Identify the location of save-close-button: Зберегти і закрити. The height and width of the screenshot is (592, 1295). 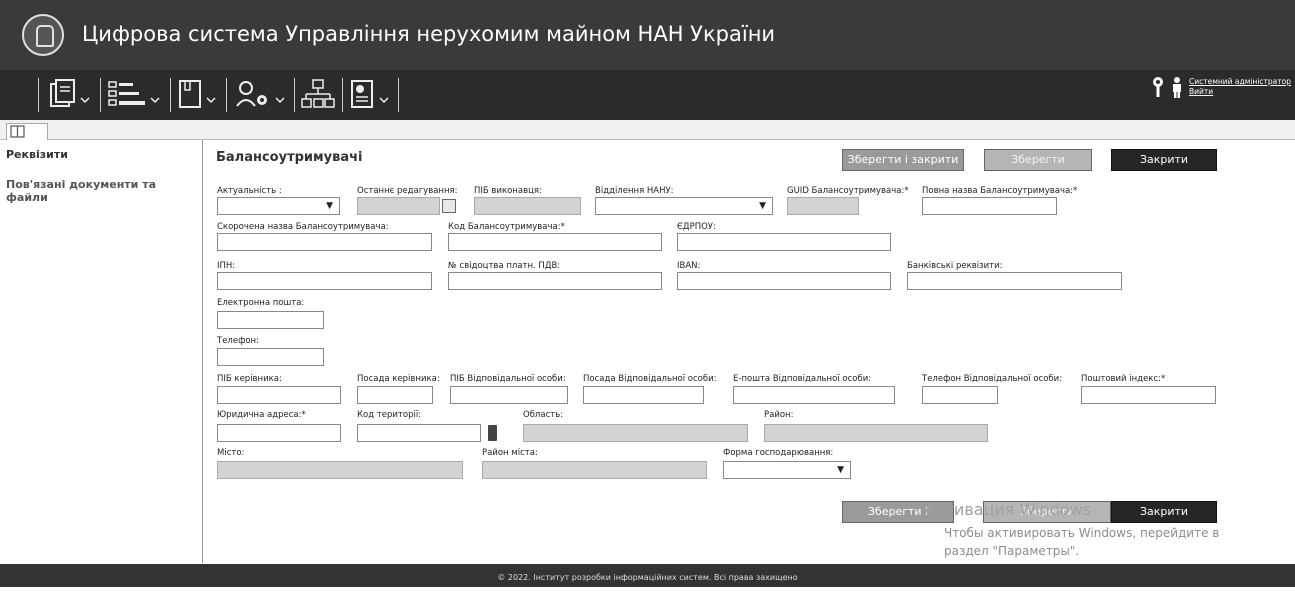
(903, 160).